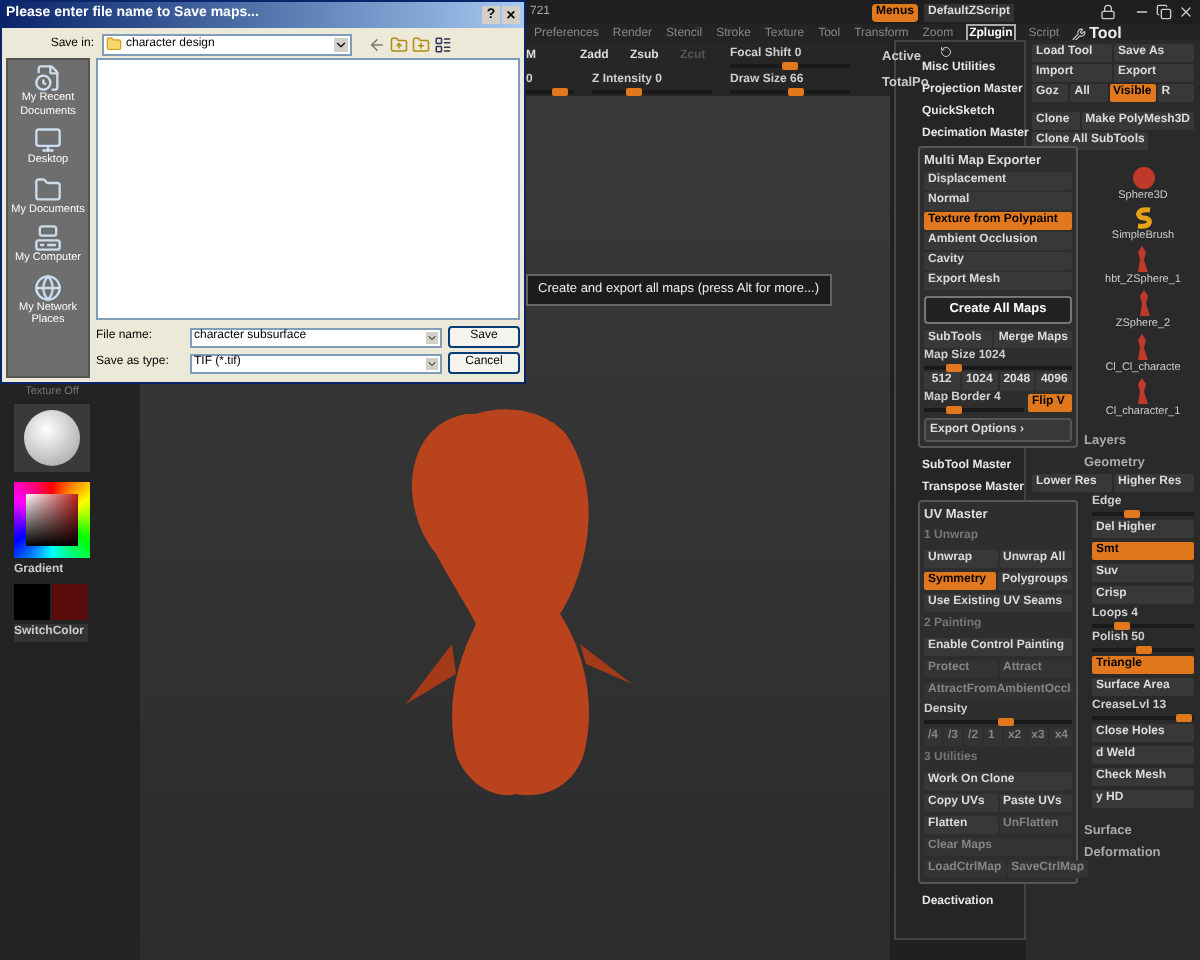 The height and width of the screenshot is (960, 1200). I want to click on secondary-color-swatch, so click(70, 602).